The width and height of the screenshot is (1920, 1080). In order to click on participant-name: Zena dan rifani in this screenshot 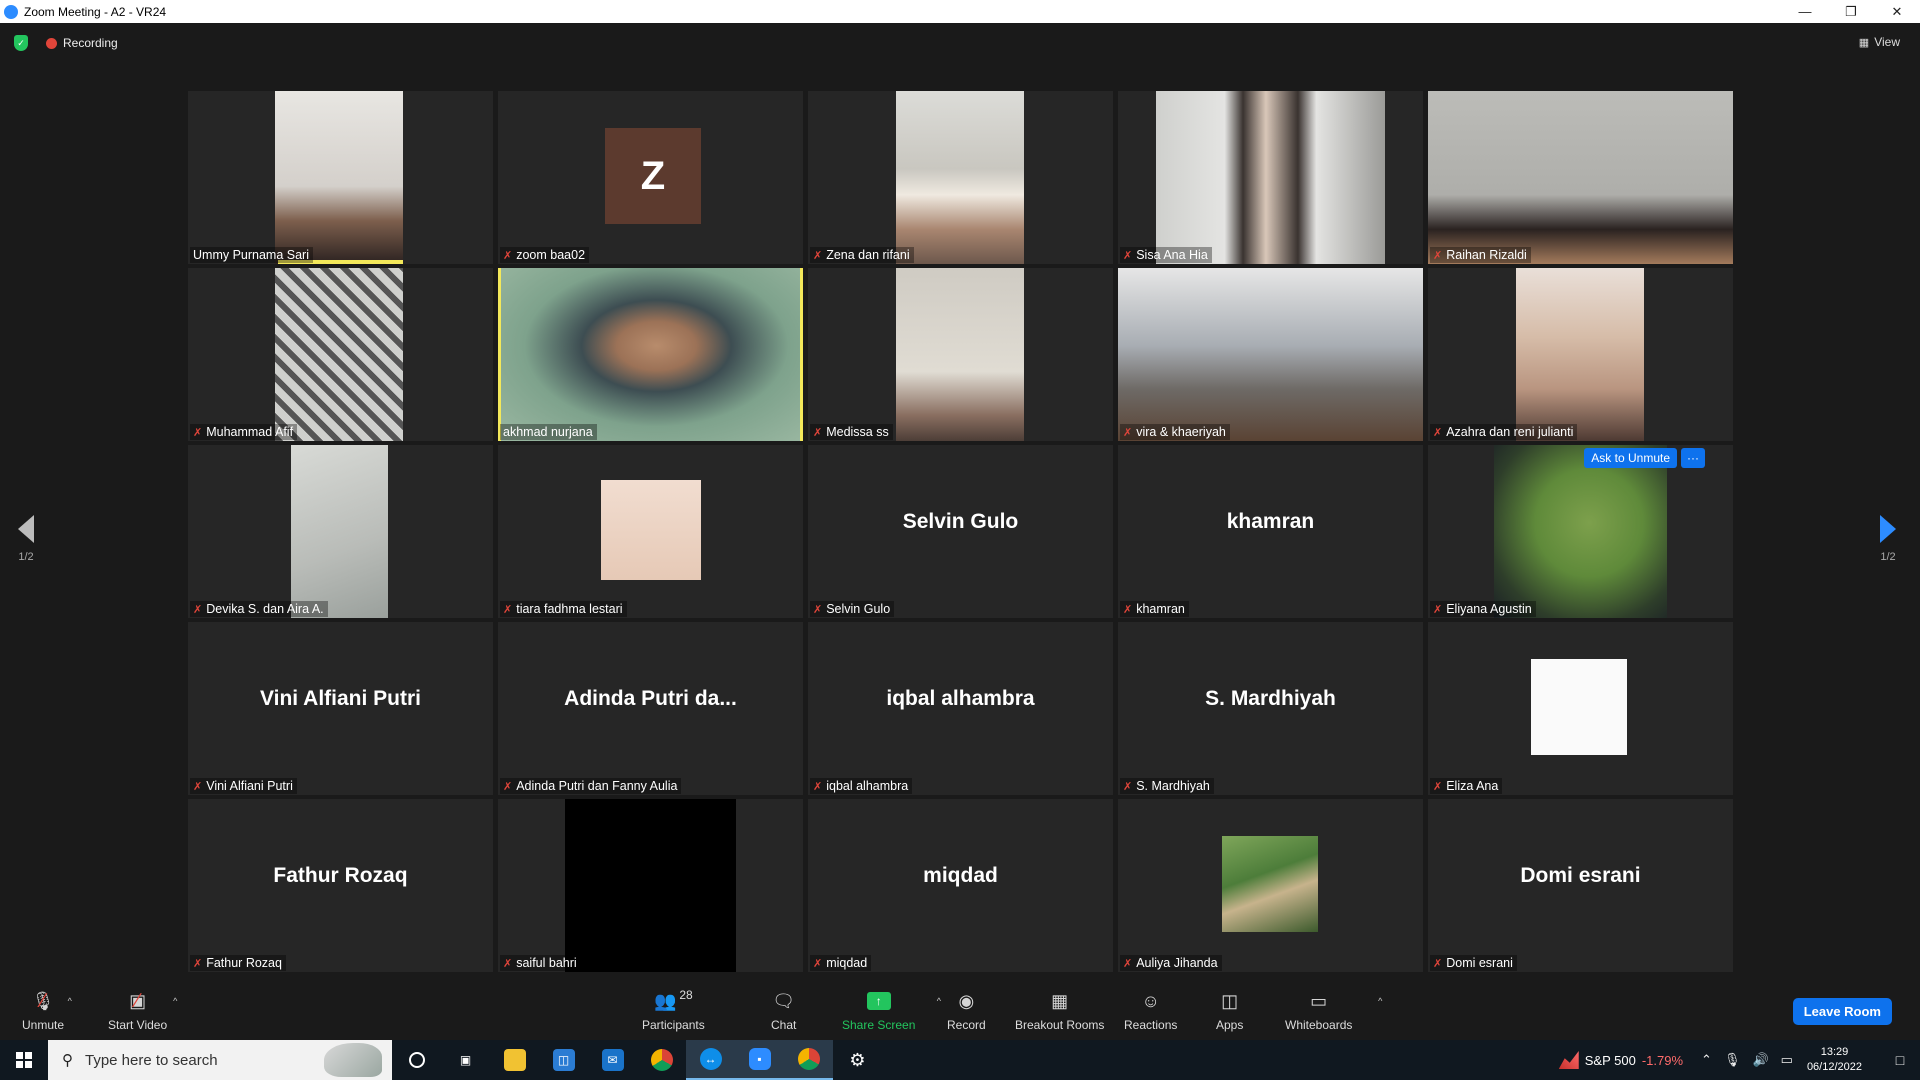, I will do `click(868, 255)`.